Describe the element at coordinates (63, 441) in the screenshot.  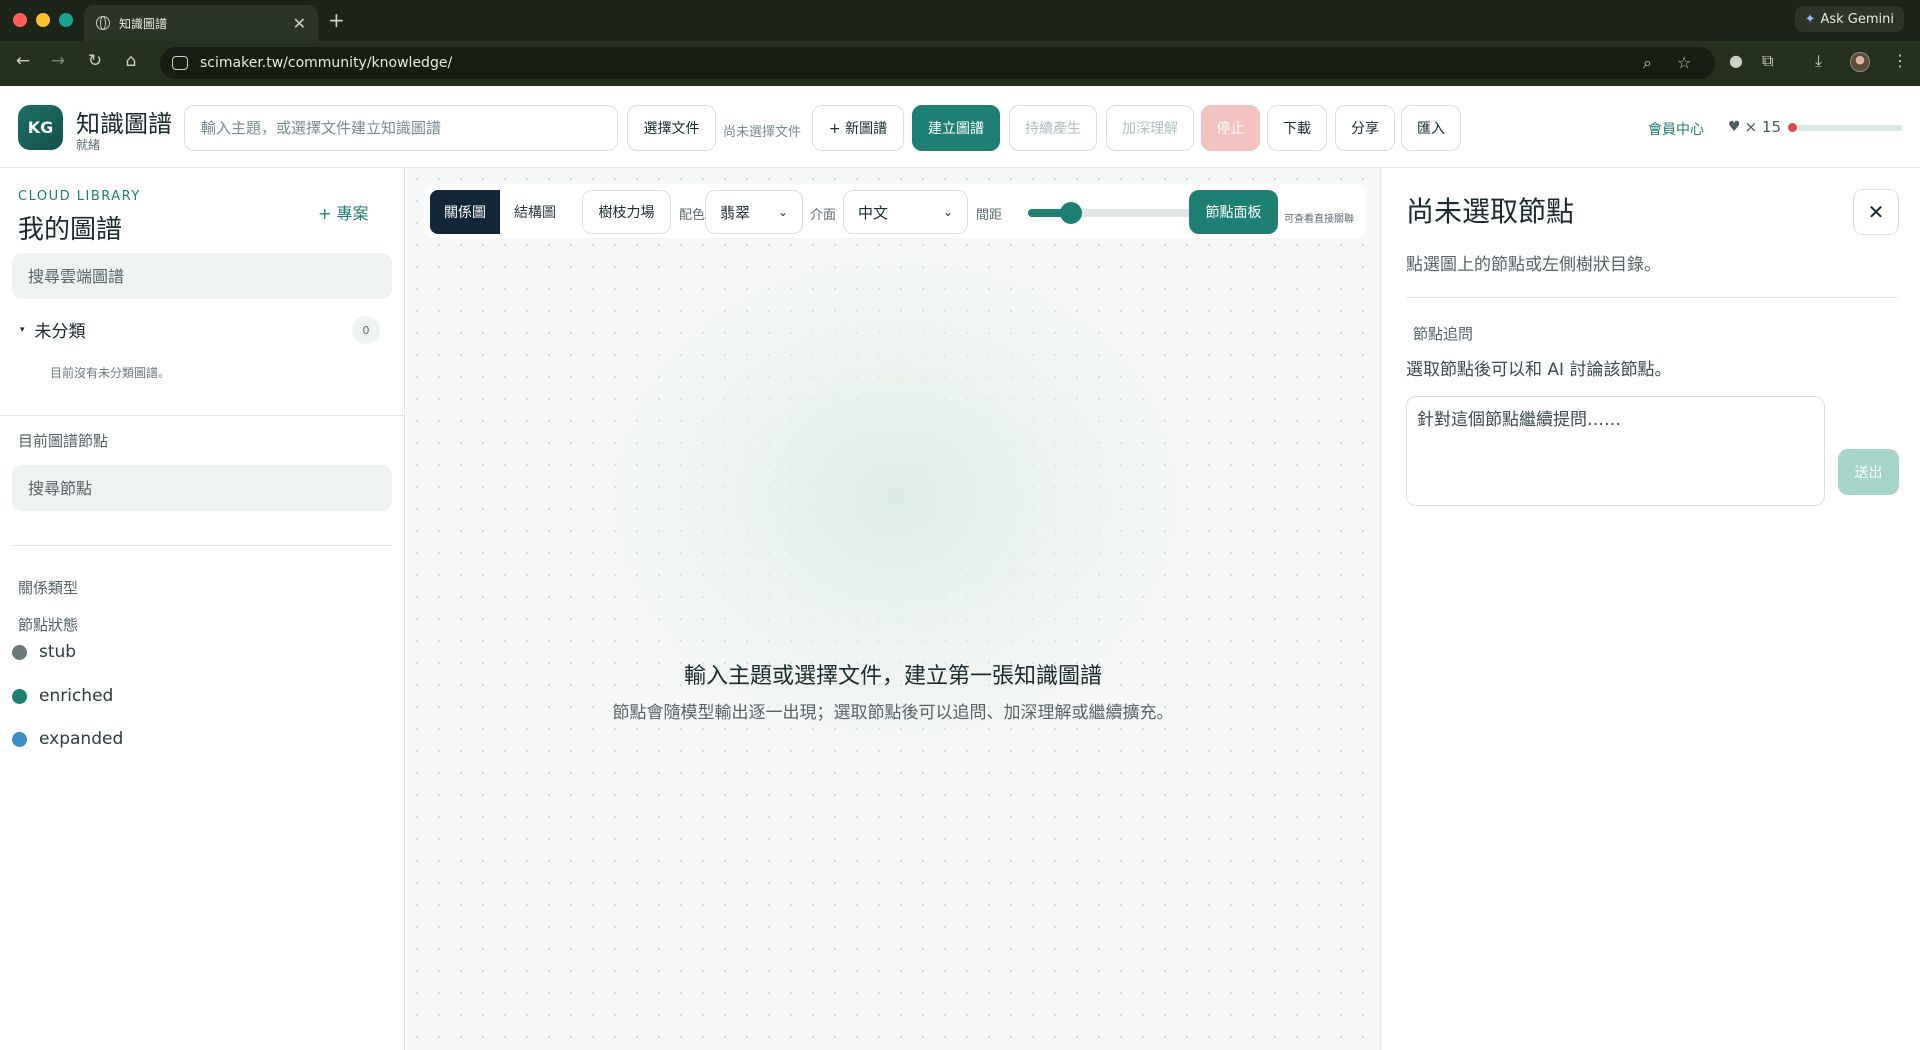
I see `current-nodes-label: 目前圖譜節點` at that location.